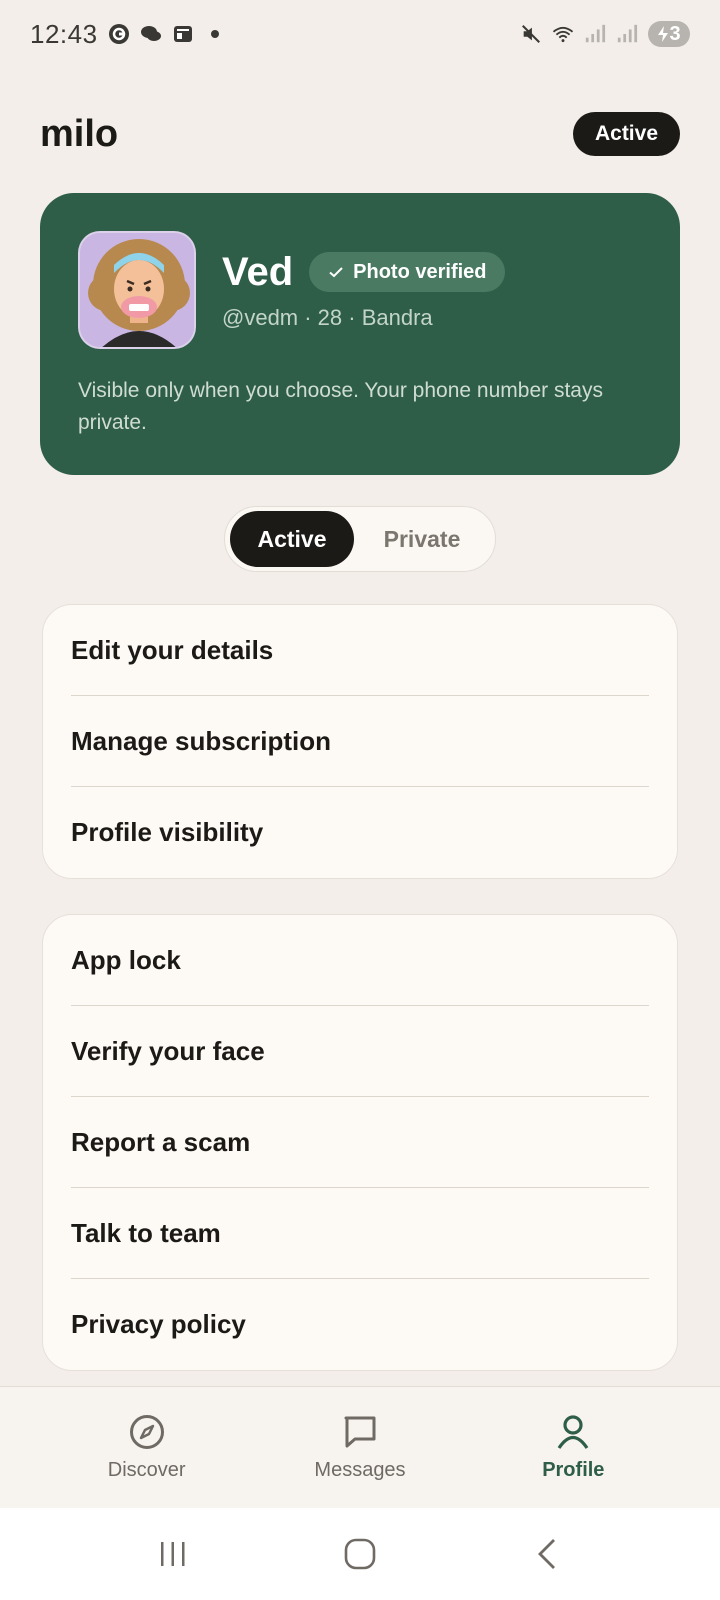 The width and height of the screenshot is (720, 1600). I want to click on signal-icon, so click(595, 34).